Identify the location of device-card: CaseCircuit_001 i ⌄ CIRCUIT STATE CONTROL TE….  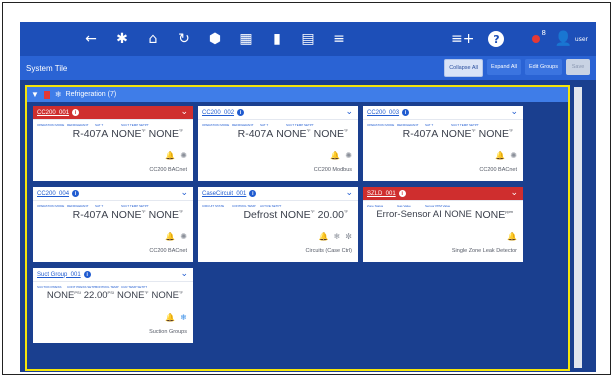
(278, 224).